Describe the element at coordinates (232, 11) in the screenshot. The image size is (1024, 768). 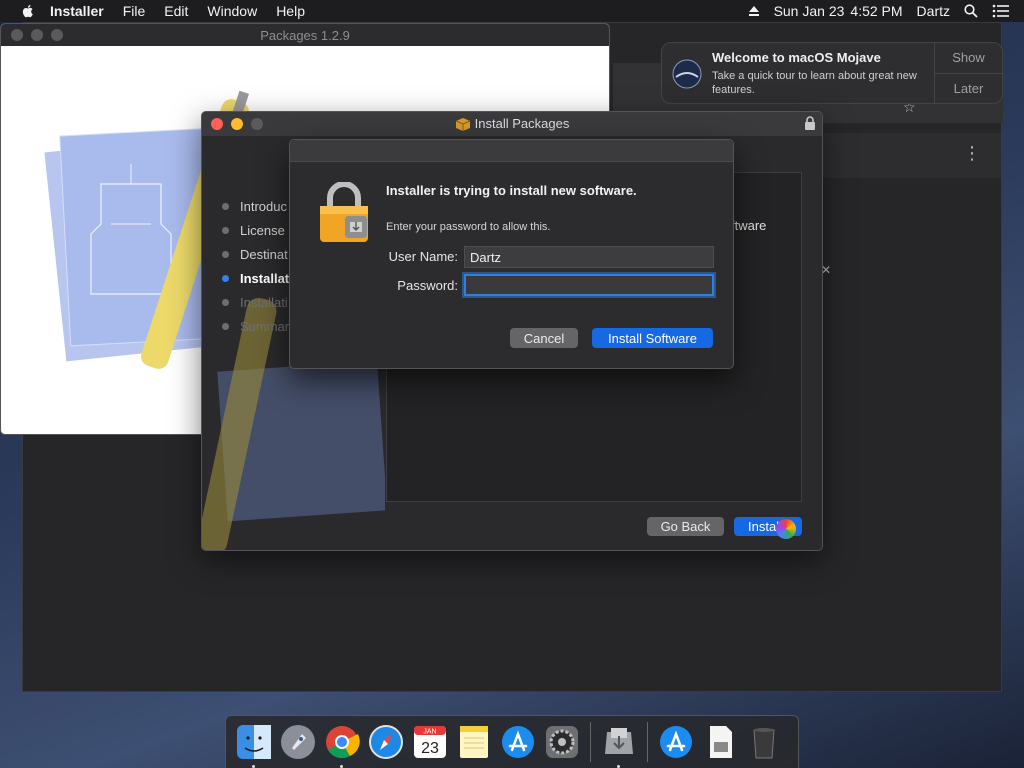
I see `menu-window: Window` at that location.